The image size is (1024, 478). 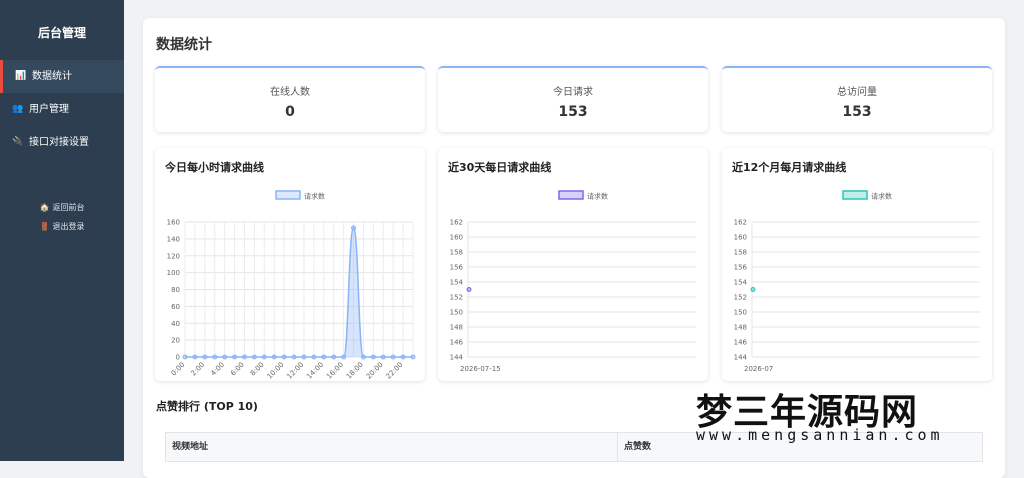 I want to click on logout-label: 退出登录, so click(x=68, y=226).